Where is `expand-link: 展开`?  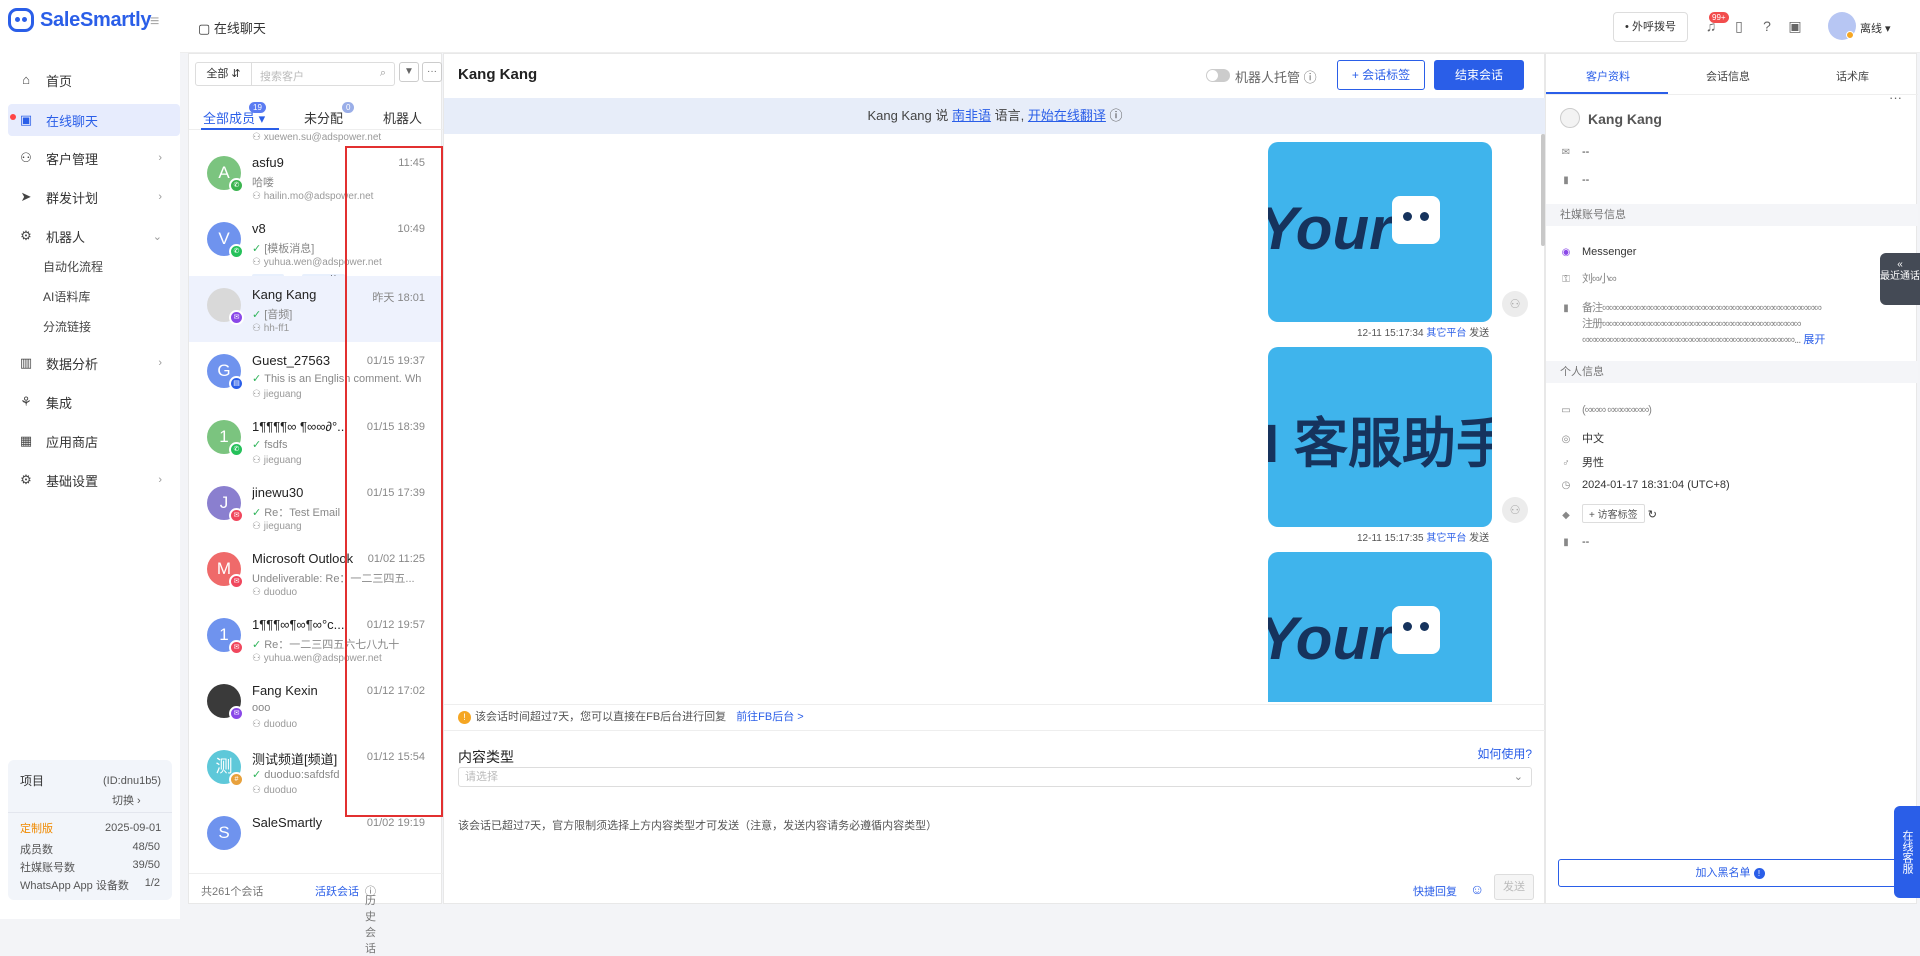 expand-link: 展开 is located at coordinates (1814, 340).